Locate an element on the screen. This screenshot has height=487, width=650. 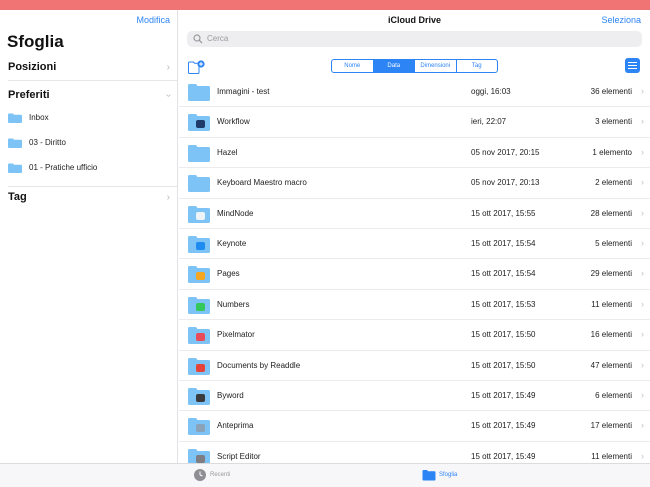
file-name: Numbers is located at coordinates (233, 304).